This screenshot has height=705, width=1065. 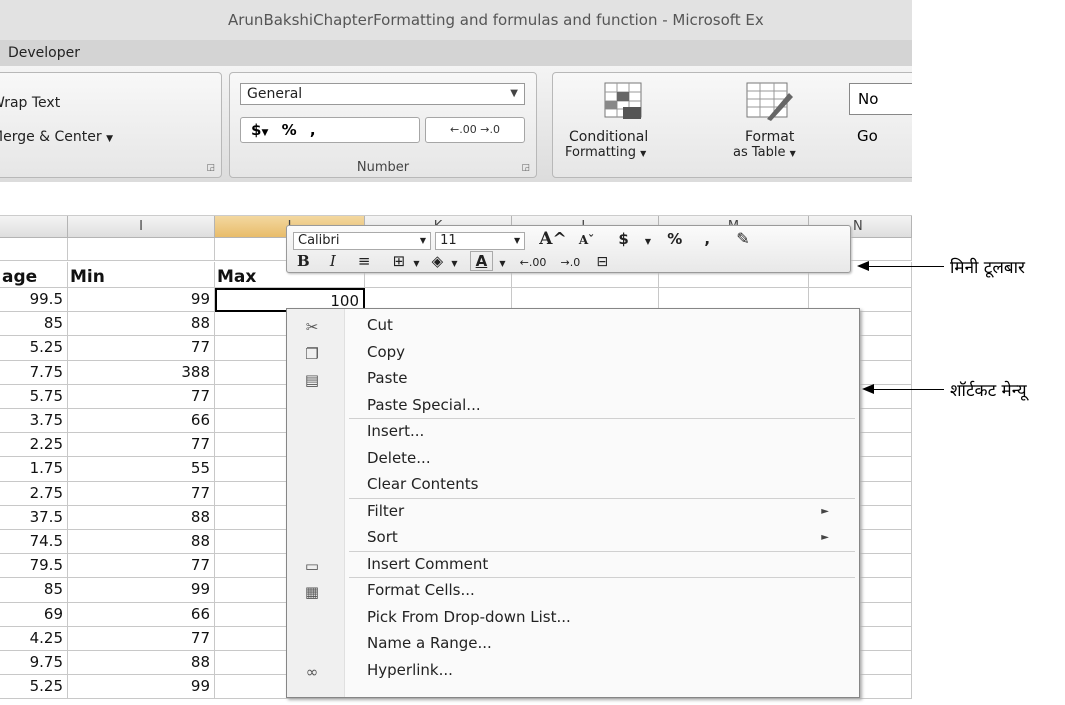 What do you see at coordinates (34, 227) in the screenshot?
I see `column-header-h` at bounding box center [34, 227].